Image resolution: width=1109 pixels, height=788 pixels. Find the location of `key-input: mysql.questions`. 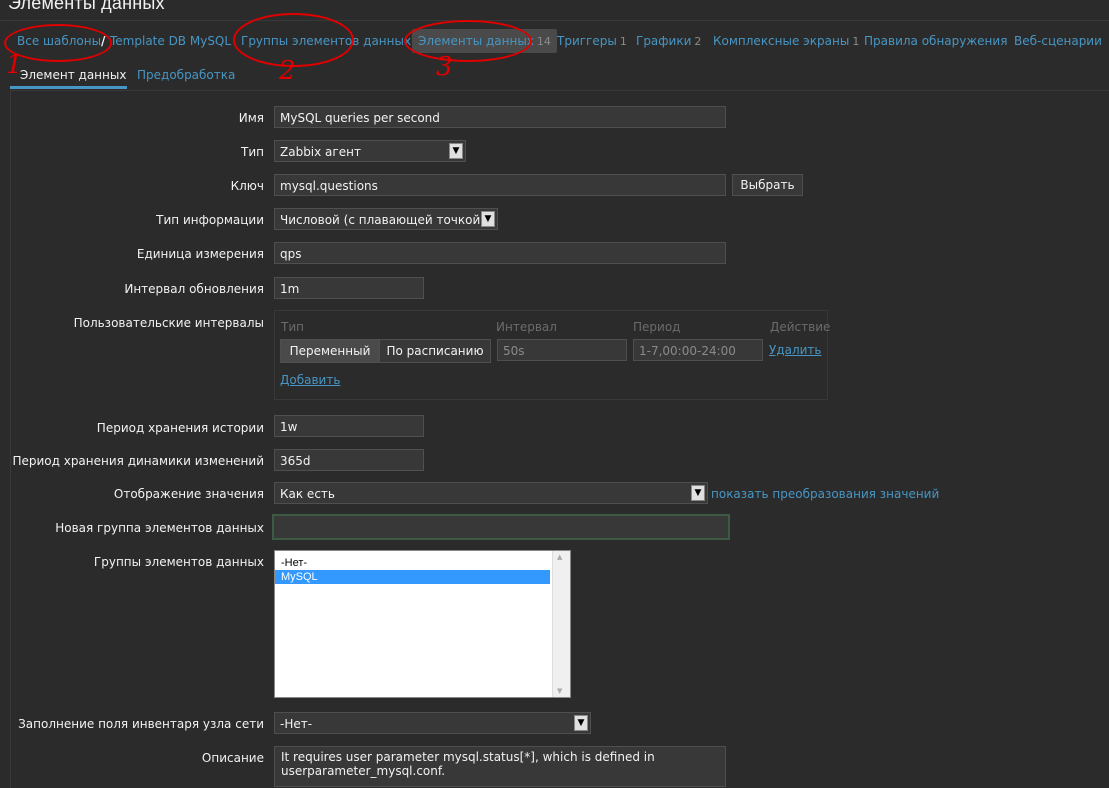

key-input: mysql.questions is located at coordinates (500, 185).